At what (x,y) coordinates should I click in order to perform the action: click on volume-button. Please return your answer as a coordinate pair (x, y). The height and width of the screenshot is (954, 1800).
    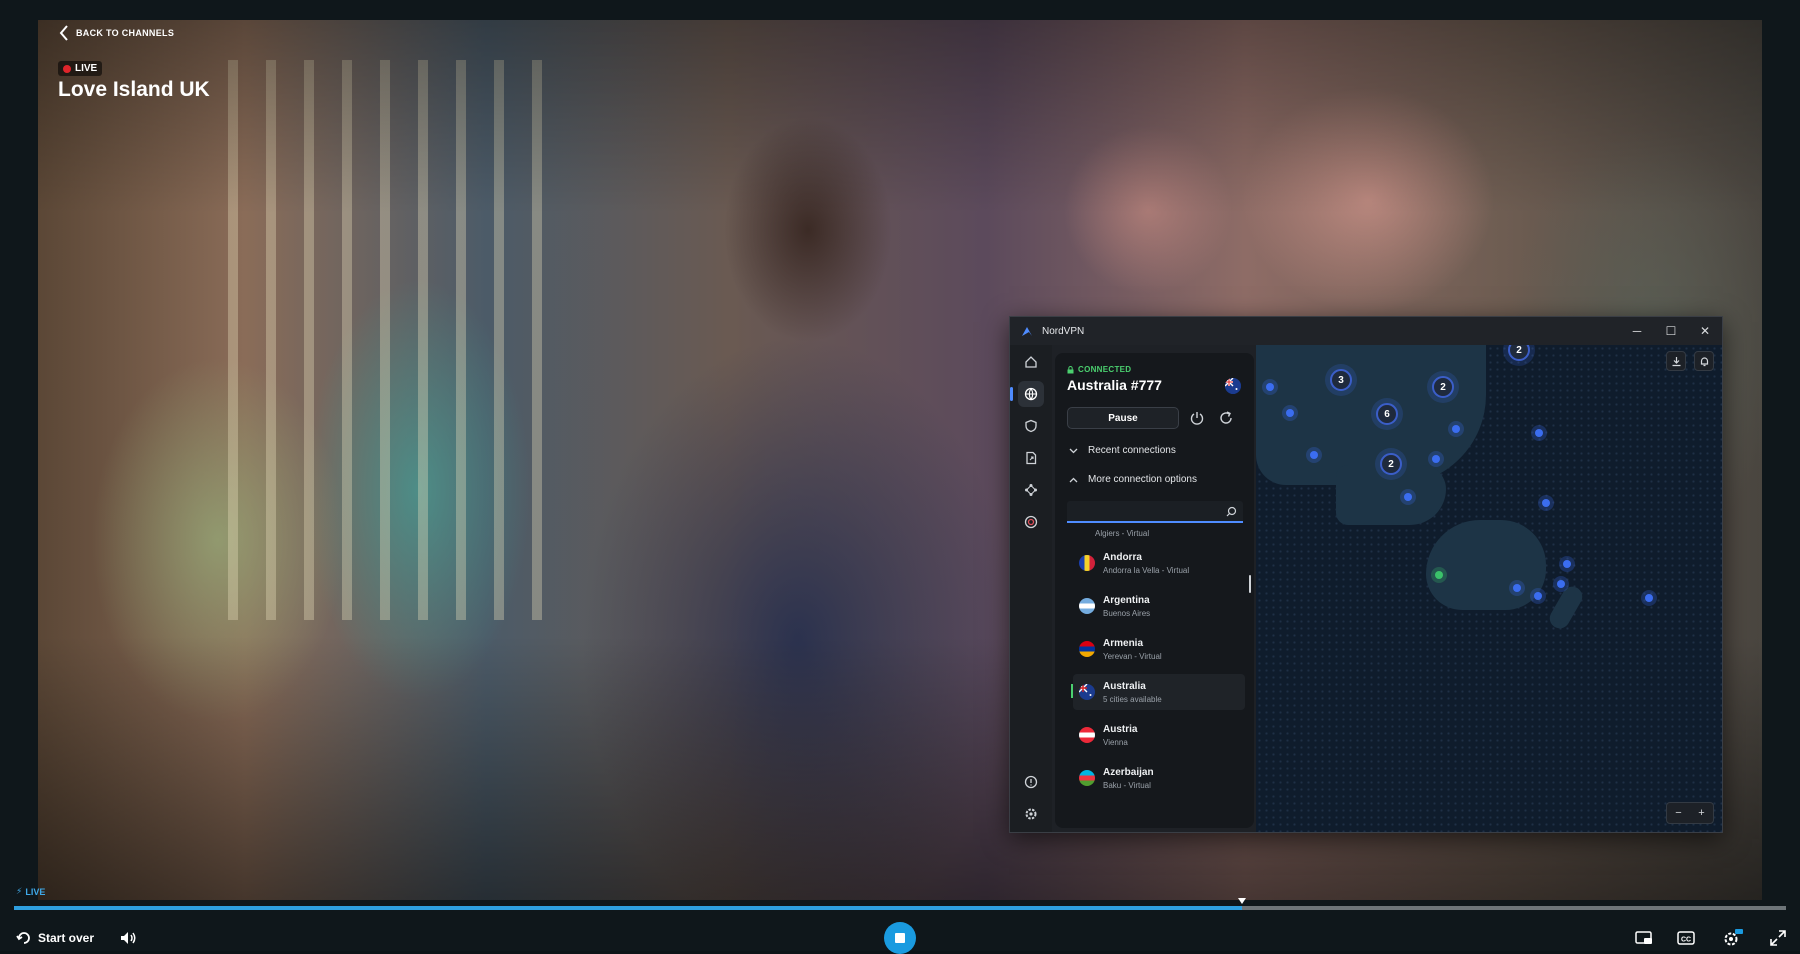
    Looking at the image, I should click on (128, 938).